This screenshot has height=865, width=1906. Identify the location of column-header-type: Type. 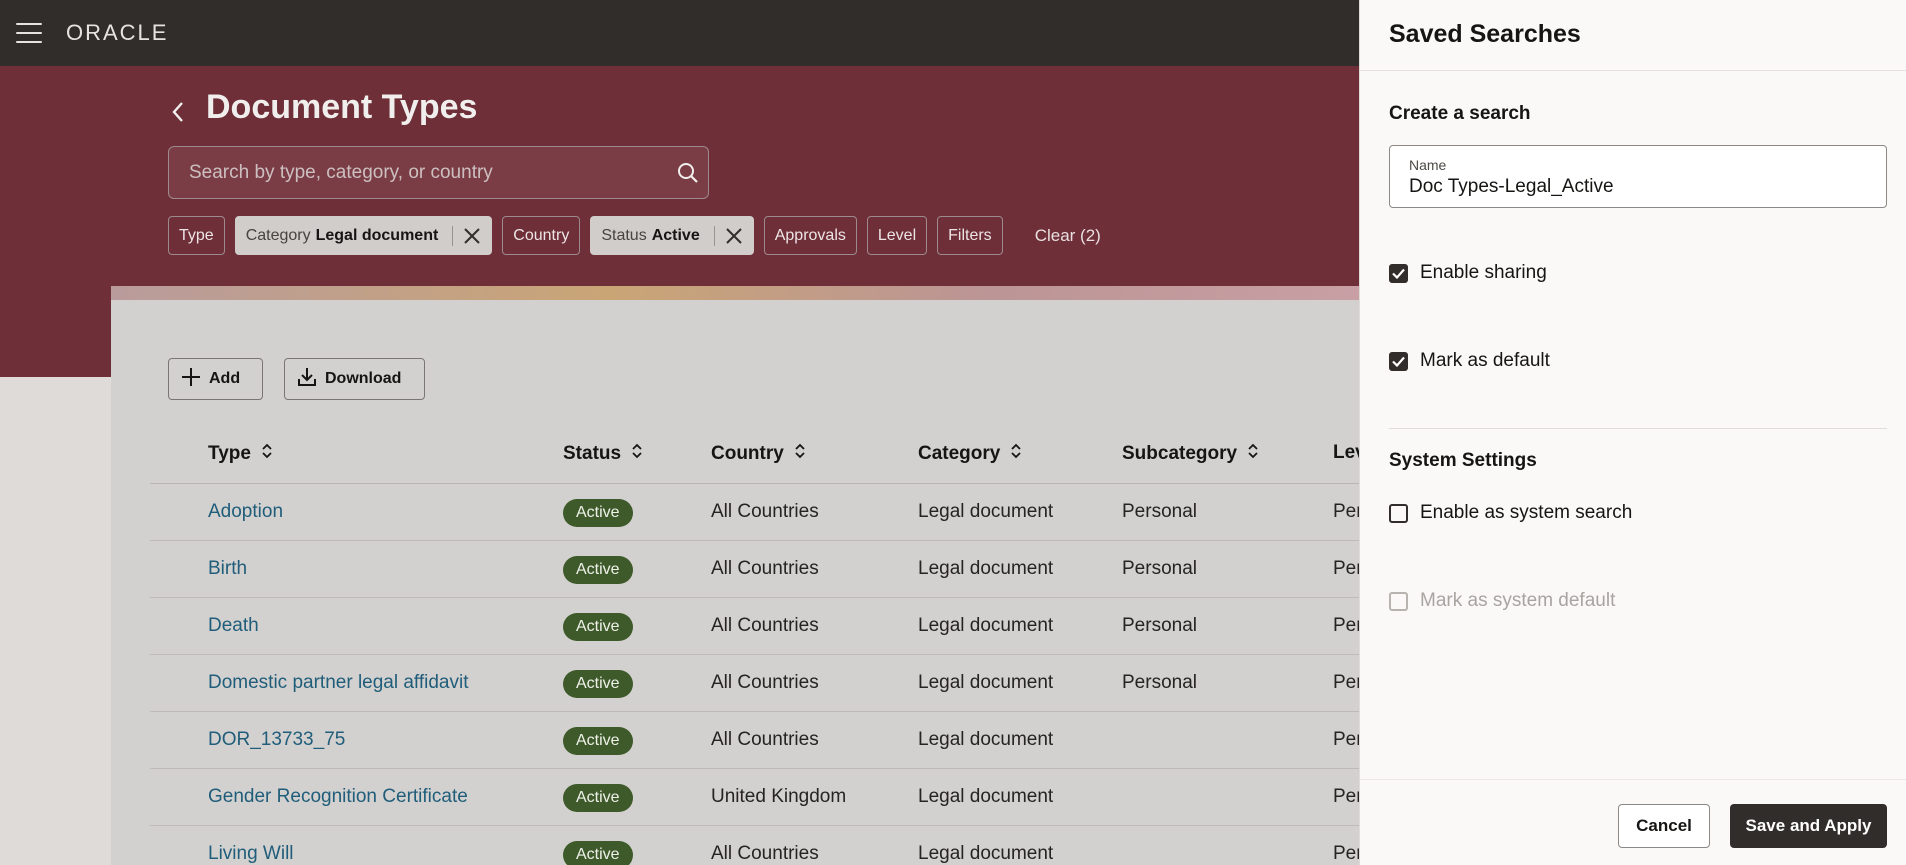
(240, 454).